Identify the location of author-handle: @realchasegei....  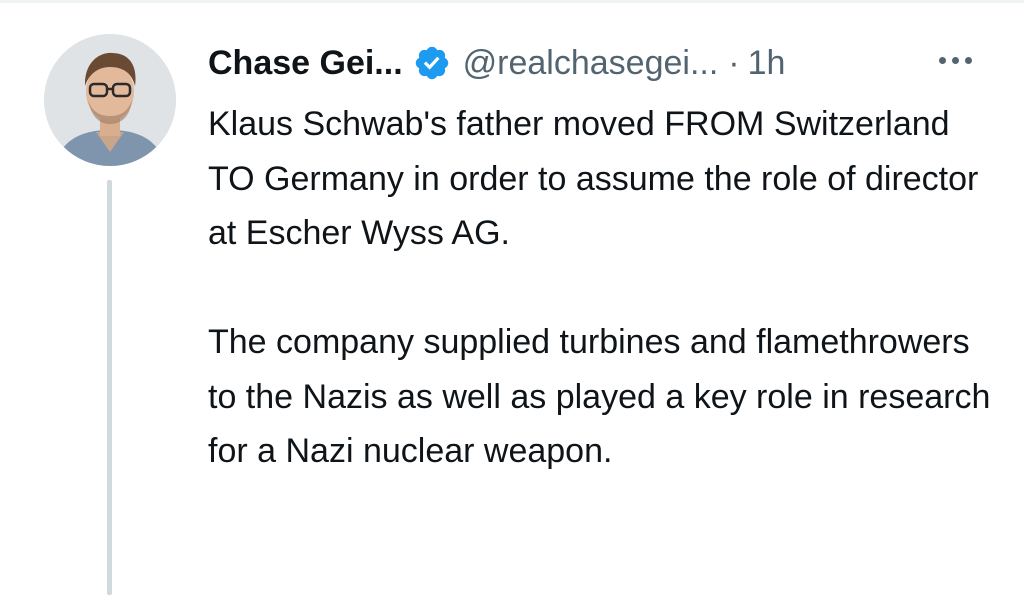
(591, 63).